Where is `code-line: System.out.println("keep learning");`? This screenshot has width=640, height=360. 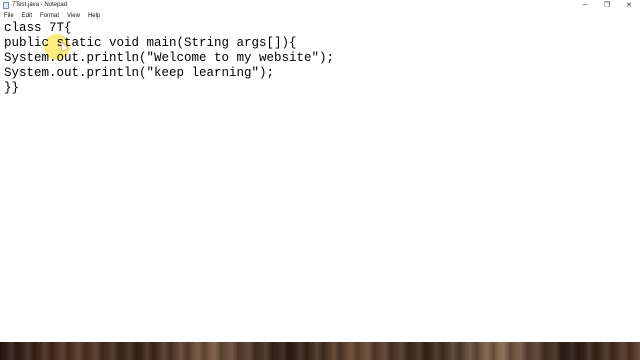
code-line: System.out.println("keep learning"); is located at coordinates (139, 73).